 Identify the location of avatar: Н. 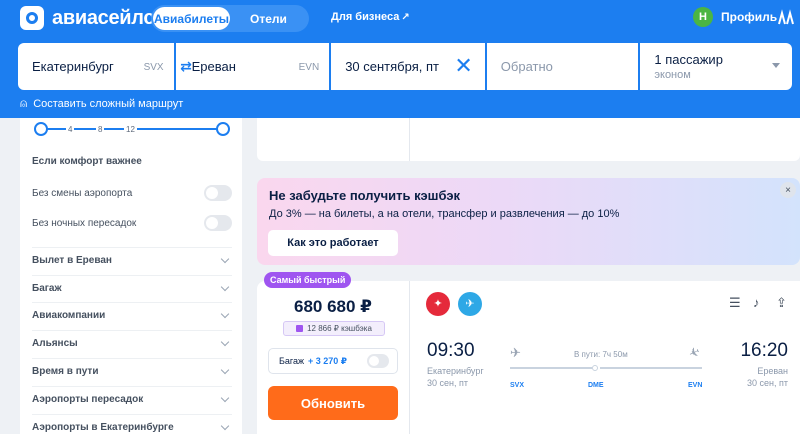
(703, 17).